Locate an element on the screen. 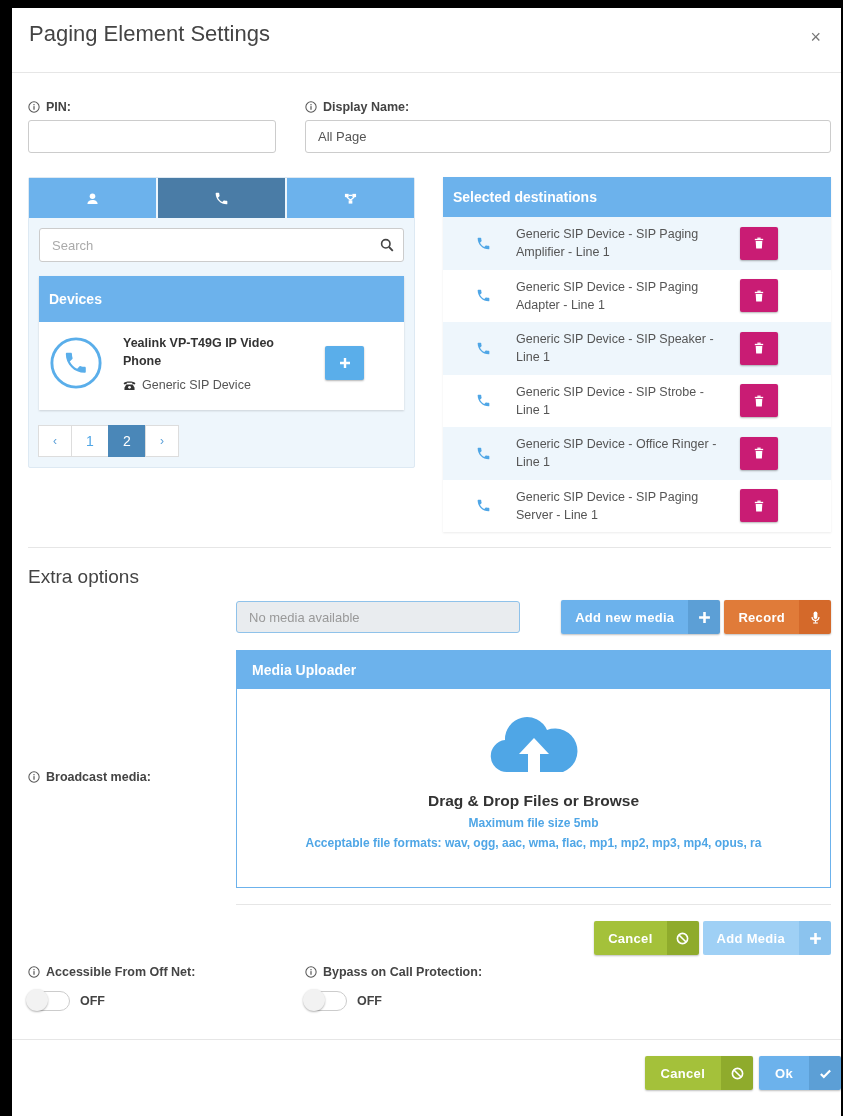 Image resolution: width=843 pixels, height=1116 pixels. field-label: Bypass on Call Protection: is located at coordinates (403, 972).